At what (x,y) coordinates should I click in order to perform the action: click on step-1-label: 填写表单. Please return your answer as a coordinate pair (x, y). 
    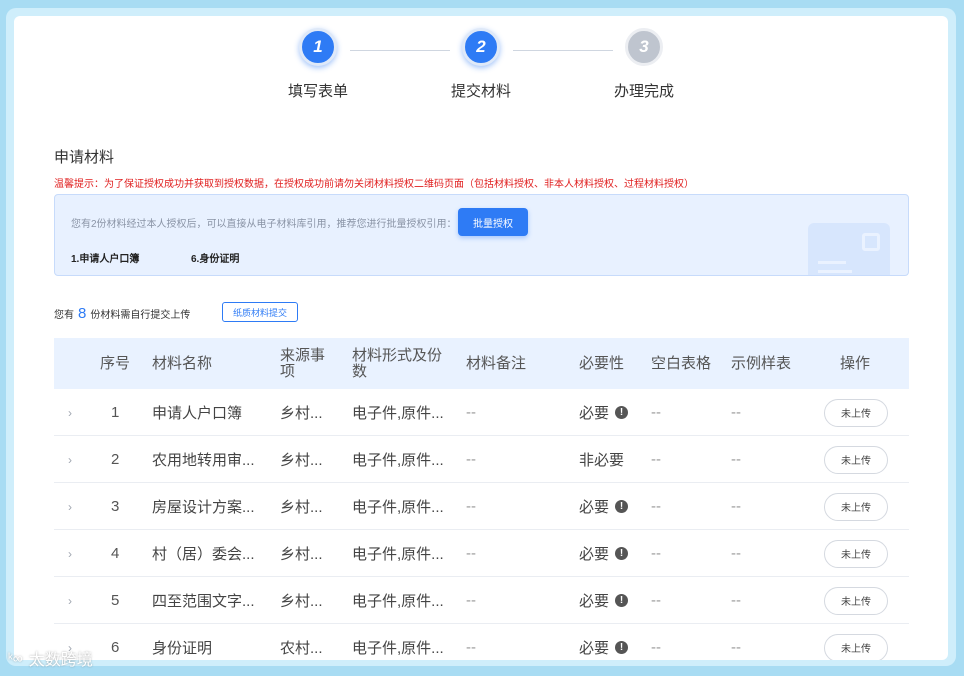
    Looking at the image, I should click on (317, 91).